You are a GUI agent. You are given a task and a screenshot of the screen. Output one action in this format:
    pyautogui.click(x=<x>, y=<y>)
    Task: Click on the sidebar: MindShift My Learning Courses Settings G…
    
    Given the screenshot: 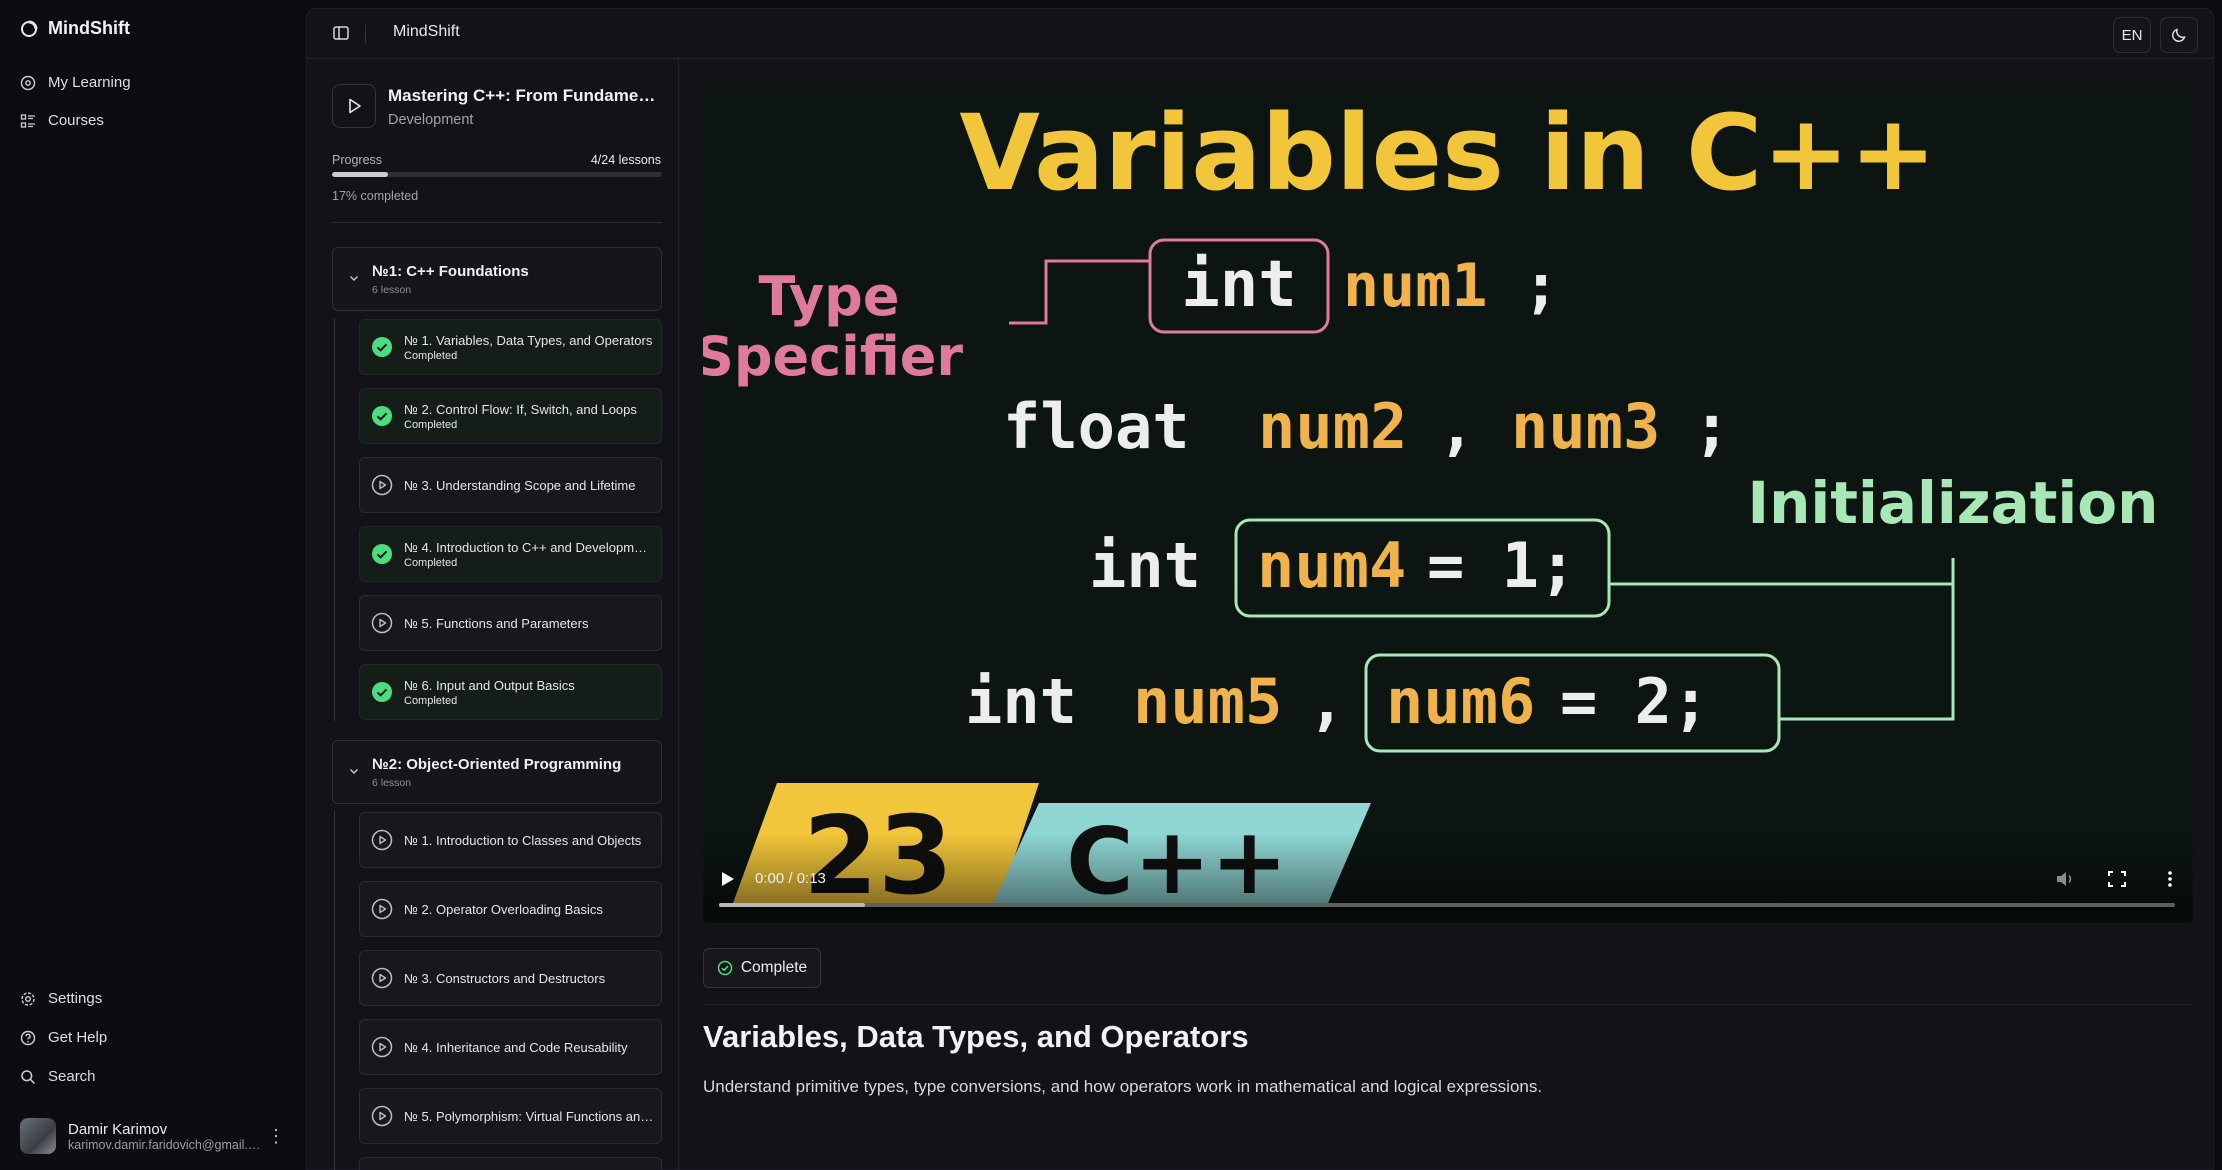 What is the action you would take?
    pyautogui.click(x=153, y=585)
    